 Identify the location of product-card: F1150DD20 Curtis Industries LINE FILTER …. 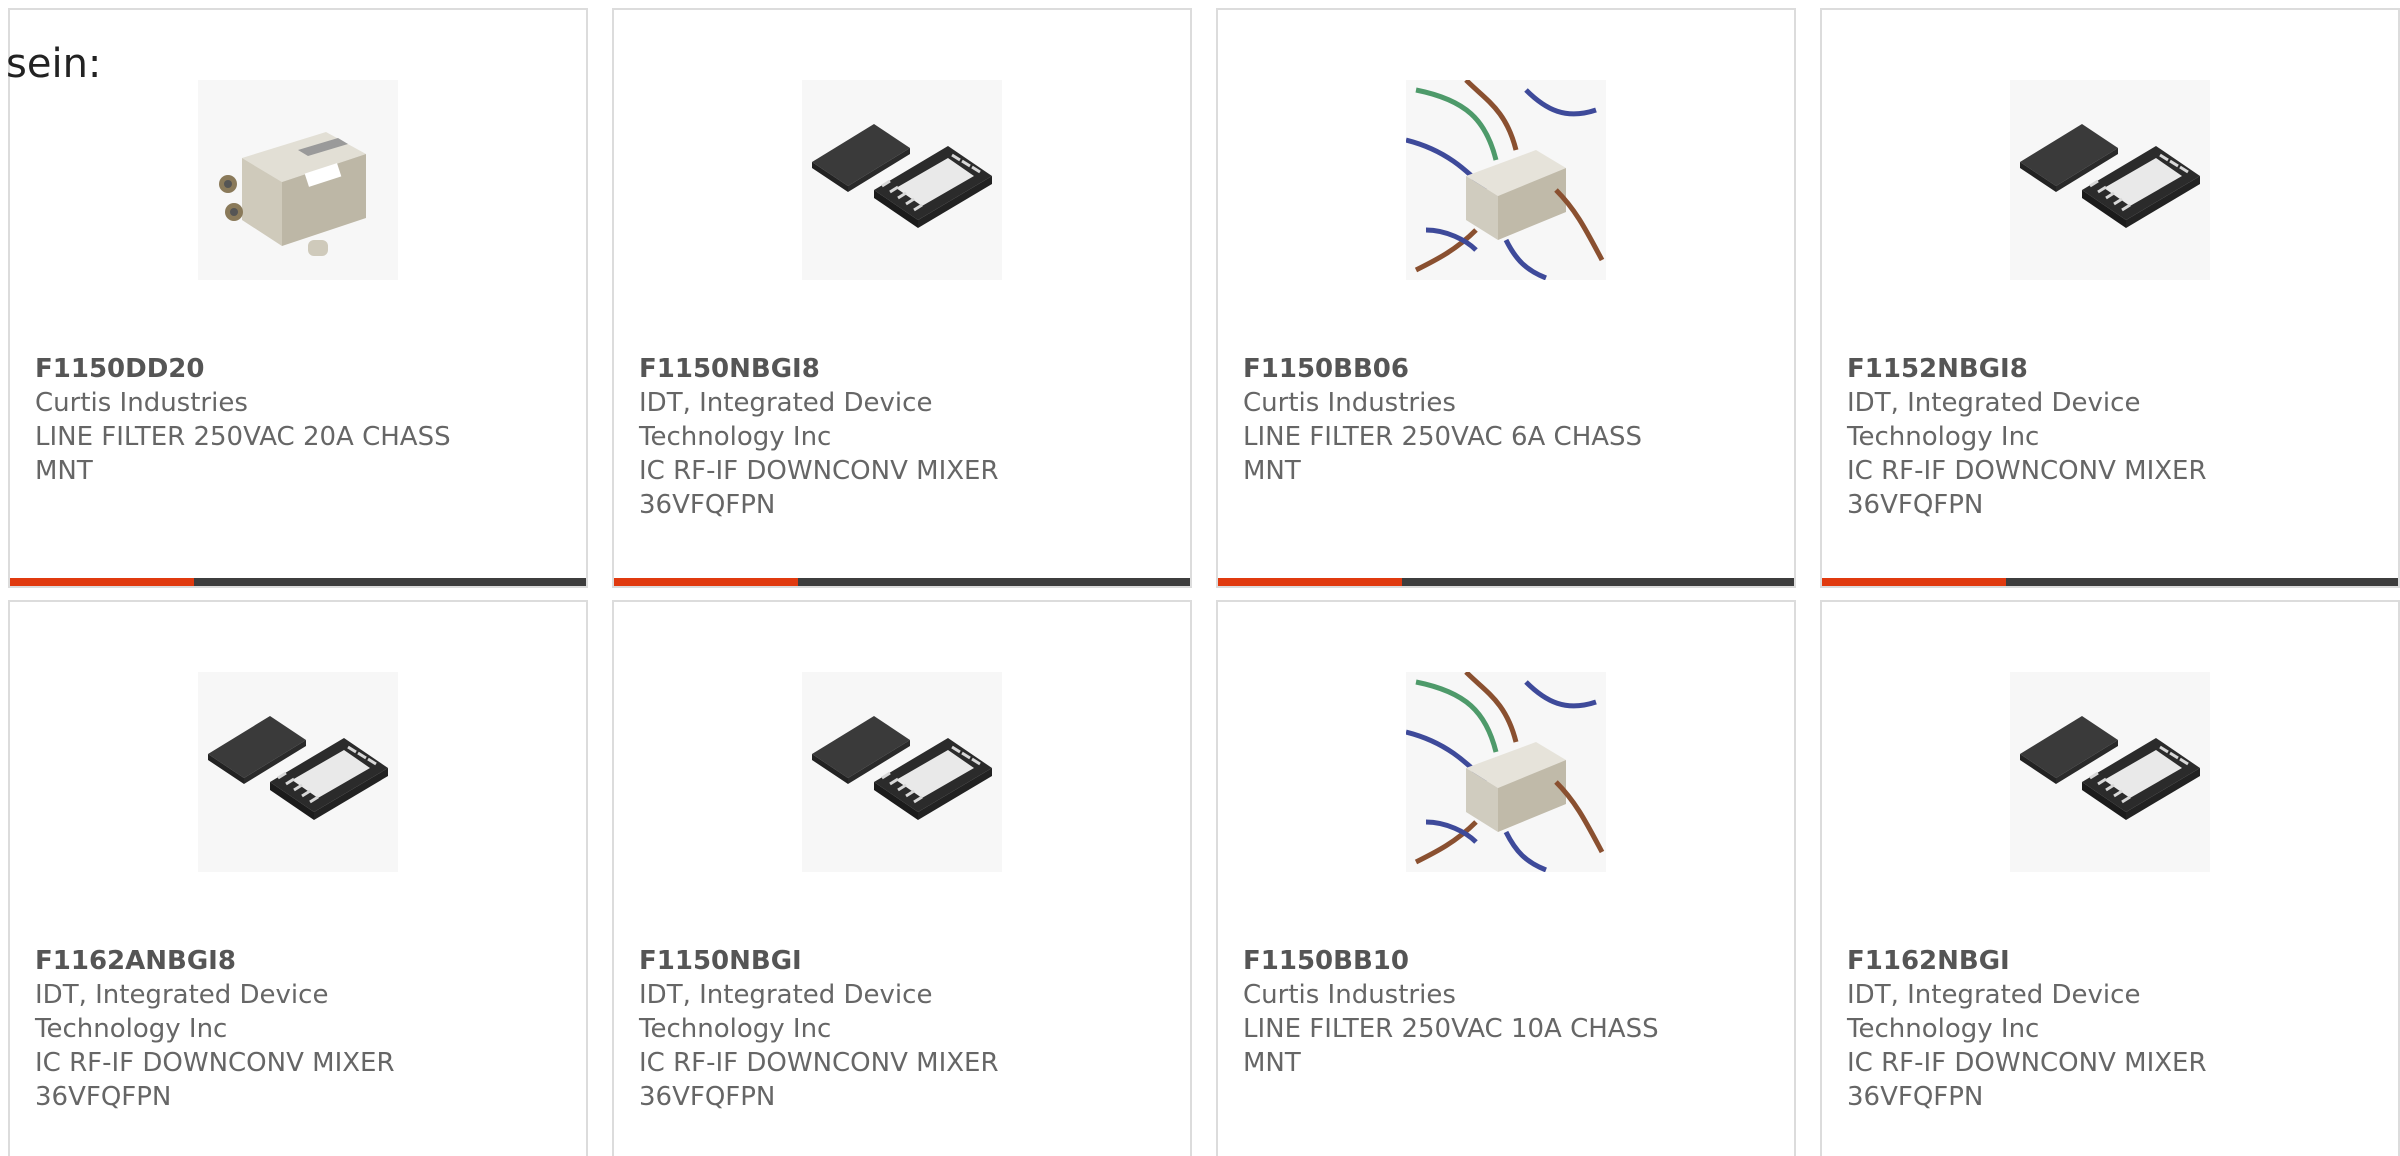
(298, 298).